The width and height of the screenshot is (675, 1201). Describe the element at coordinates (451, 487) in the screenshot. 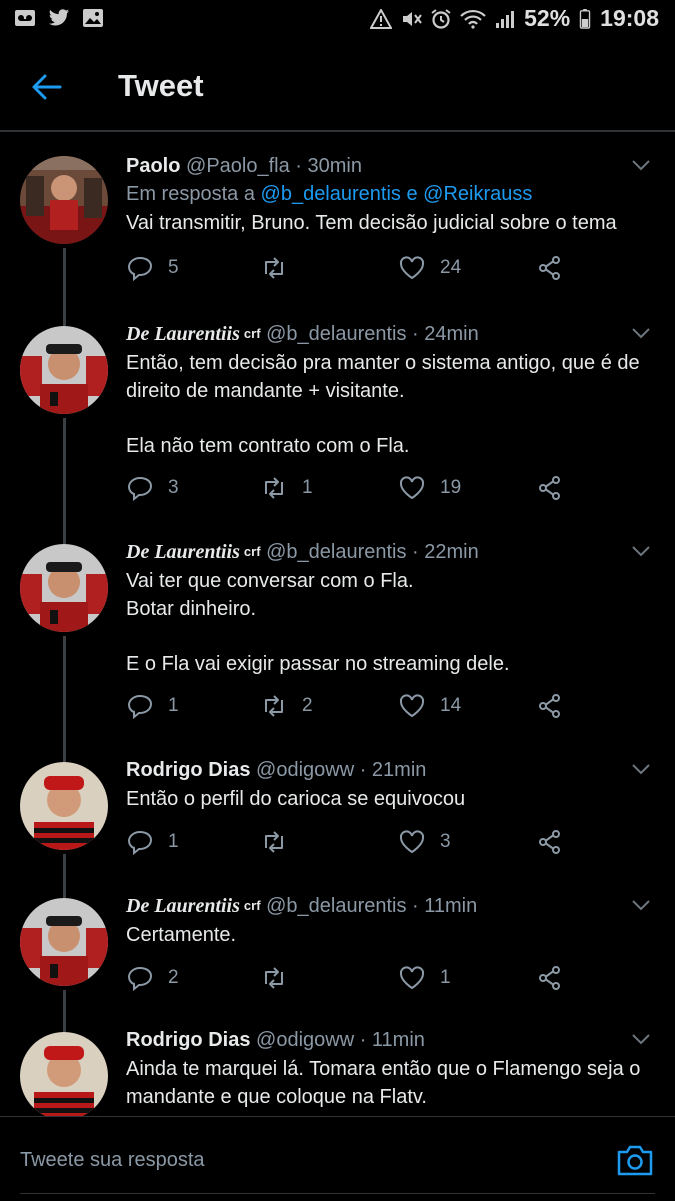

I see `like-count: 19` at that location.